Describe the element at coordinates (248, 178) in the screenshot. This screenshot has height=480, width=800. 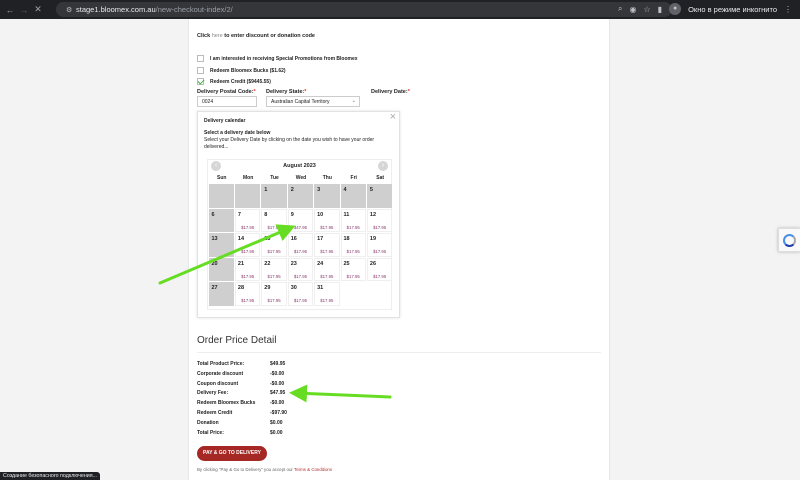
I see `weekday-header: Mon` at that location.